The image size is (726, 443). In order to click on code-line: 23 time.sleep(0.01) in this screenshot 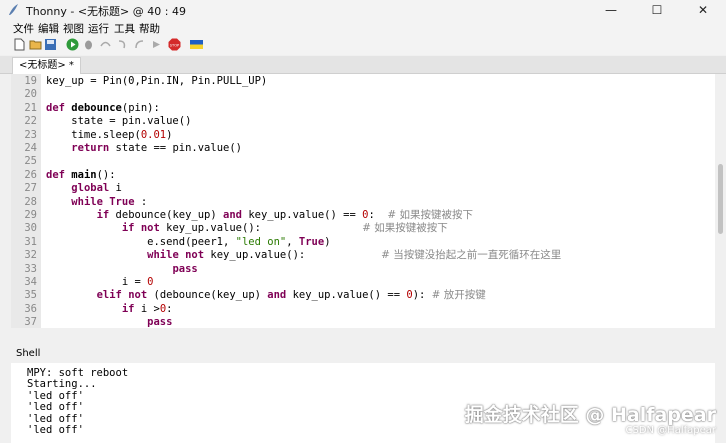, I will do `click(363, 135)`.